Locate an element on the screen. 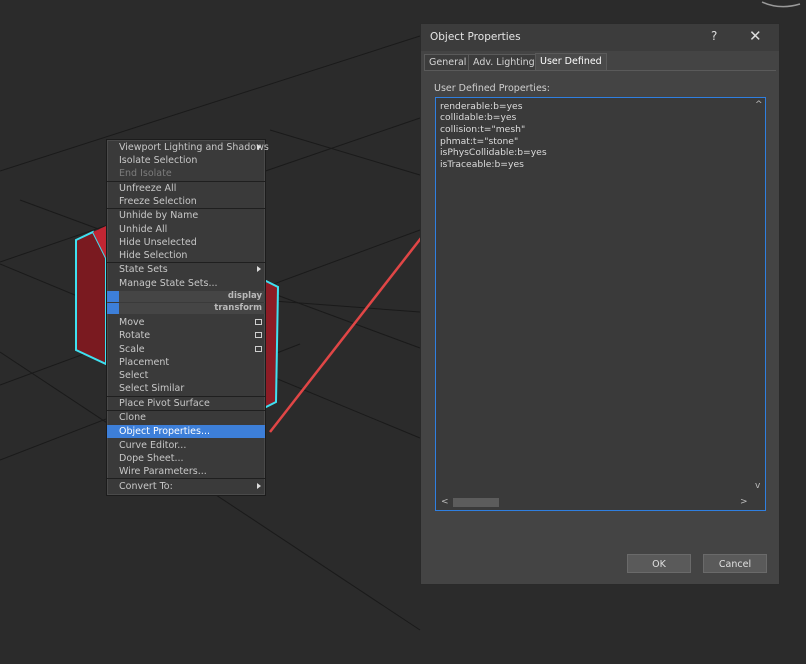  scrollbar-thumb is located at coordinates (476, 502).